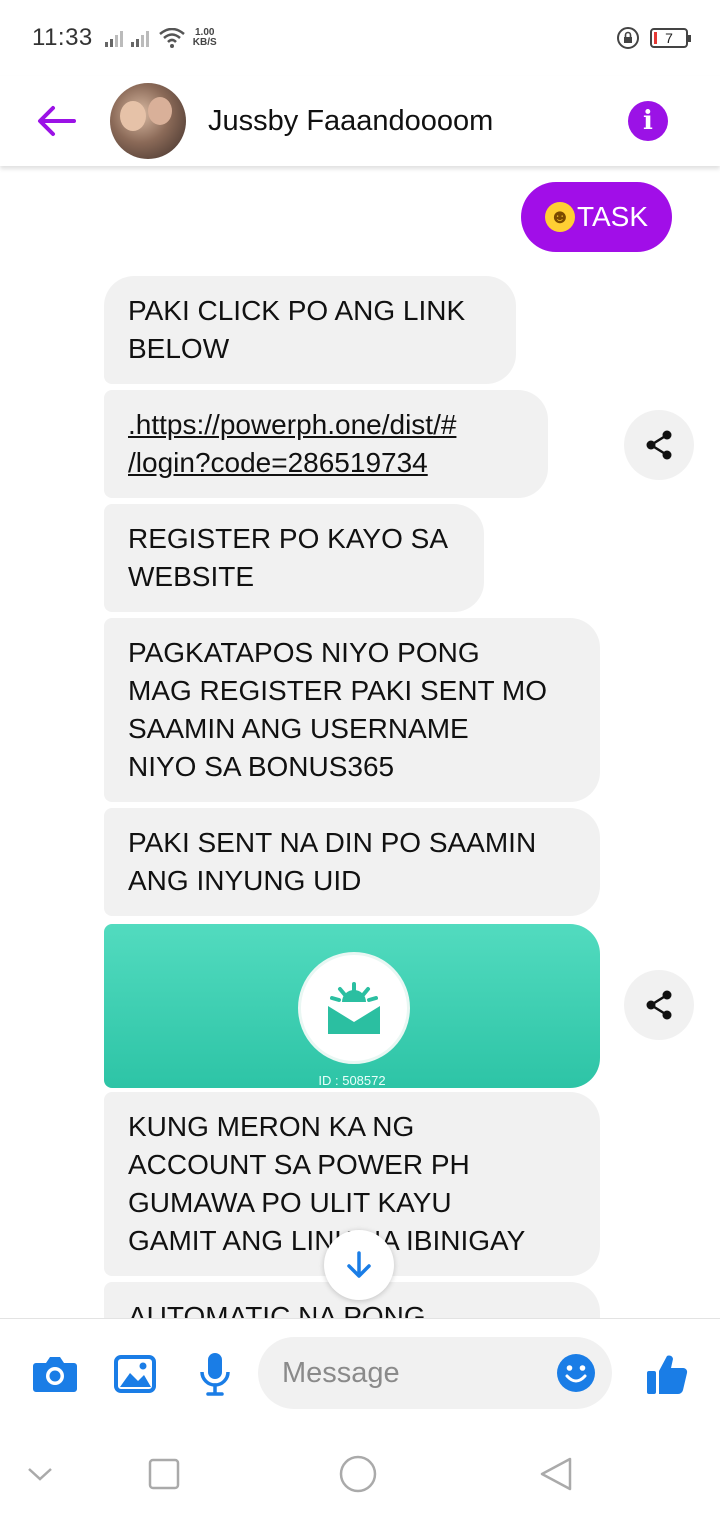 The width and height of the screenshot is (720, 1520). I want to click on message-composer, so click(360, 1373).